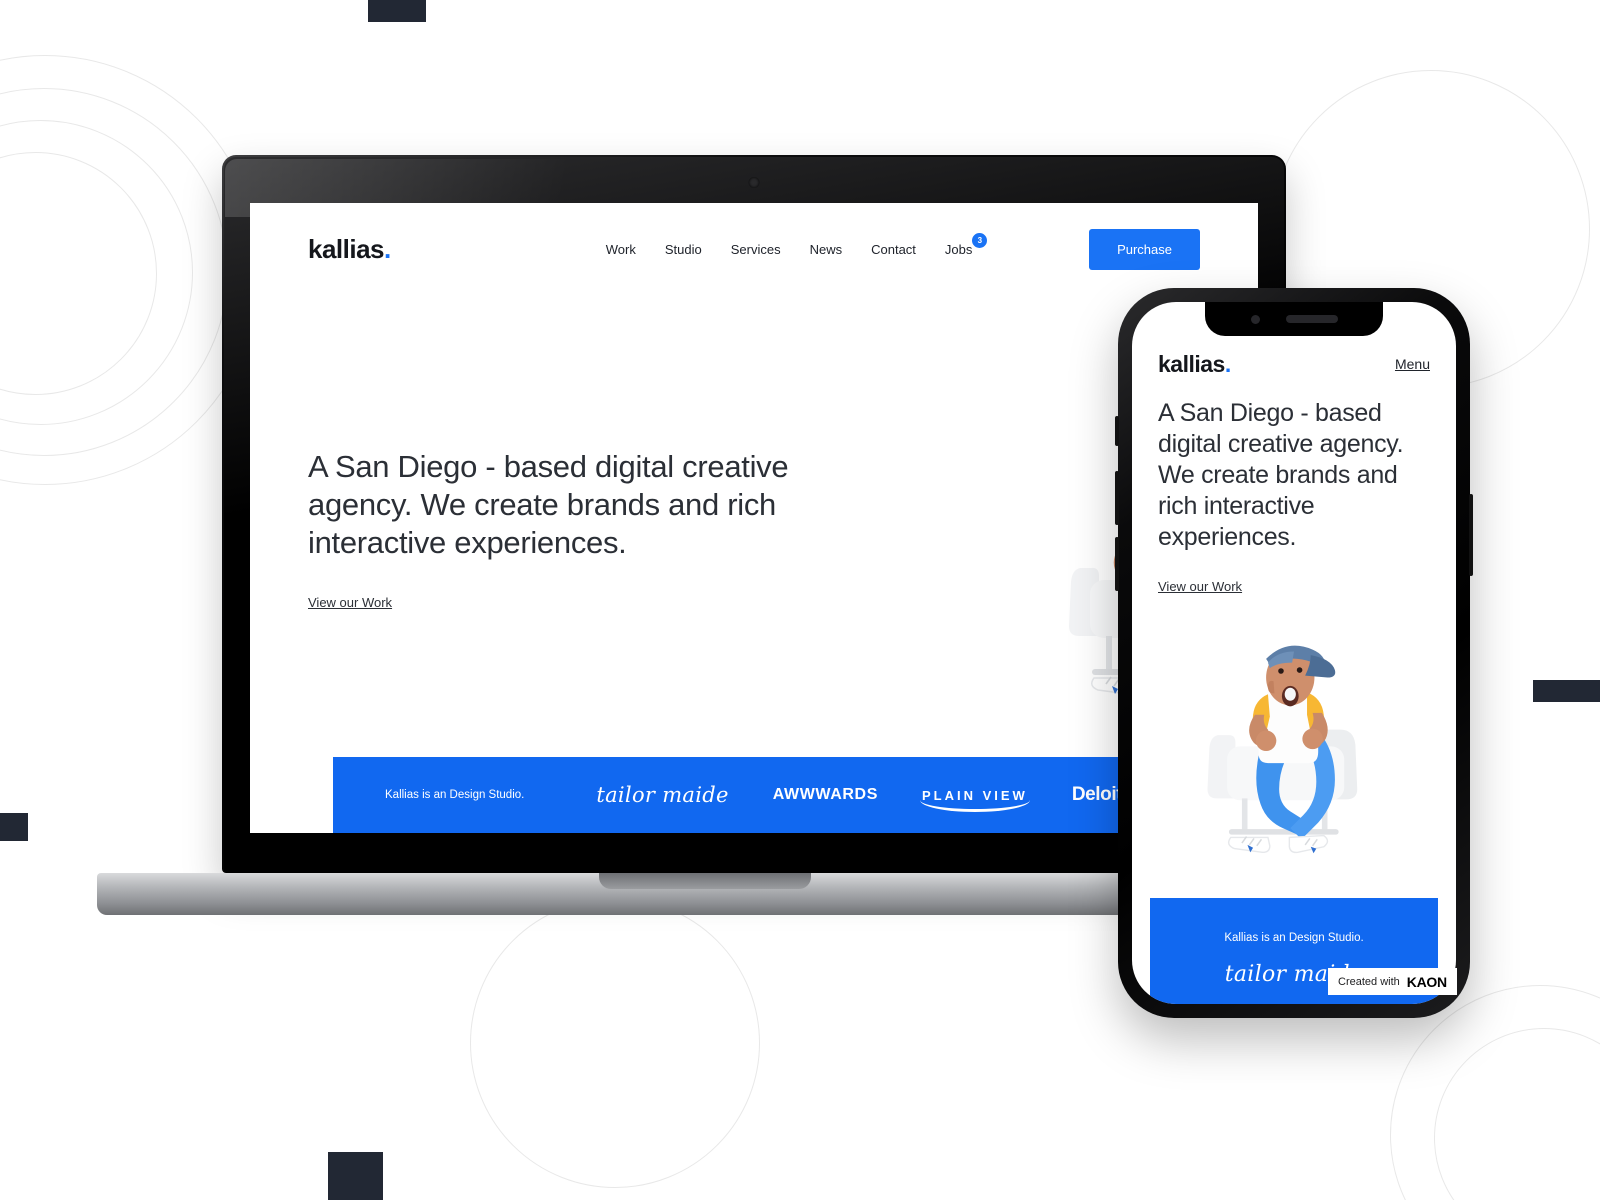  What do you see at coordinates (1117, 431) in the screenshot?
I see `phone-silent-switch` at bounding box center [1117, 431].